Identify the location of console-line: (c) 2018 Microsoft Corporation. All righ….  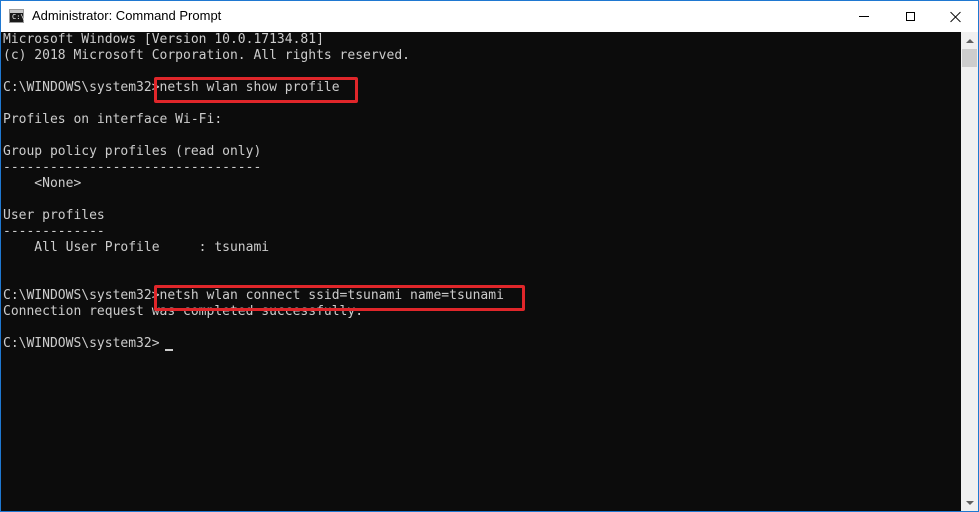
(206, 55).